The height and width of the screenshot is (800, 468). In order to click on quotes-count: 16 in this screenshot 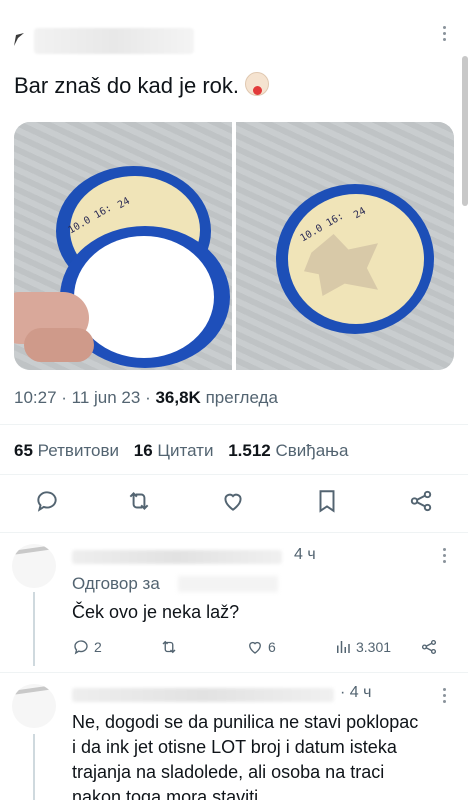, I will do `click(143, 450)`.